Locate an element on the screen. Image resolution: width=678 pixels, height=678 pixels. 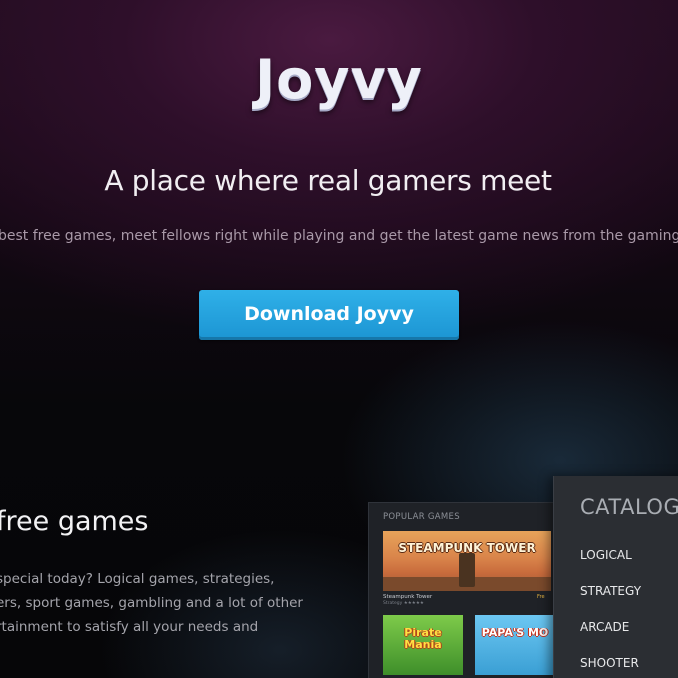
tower-illustration is located at coordinates (467, 570).